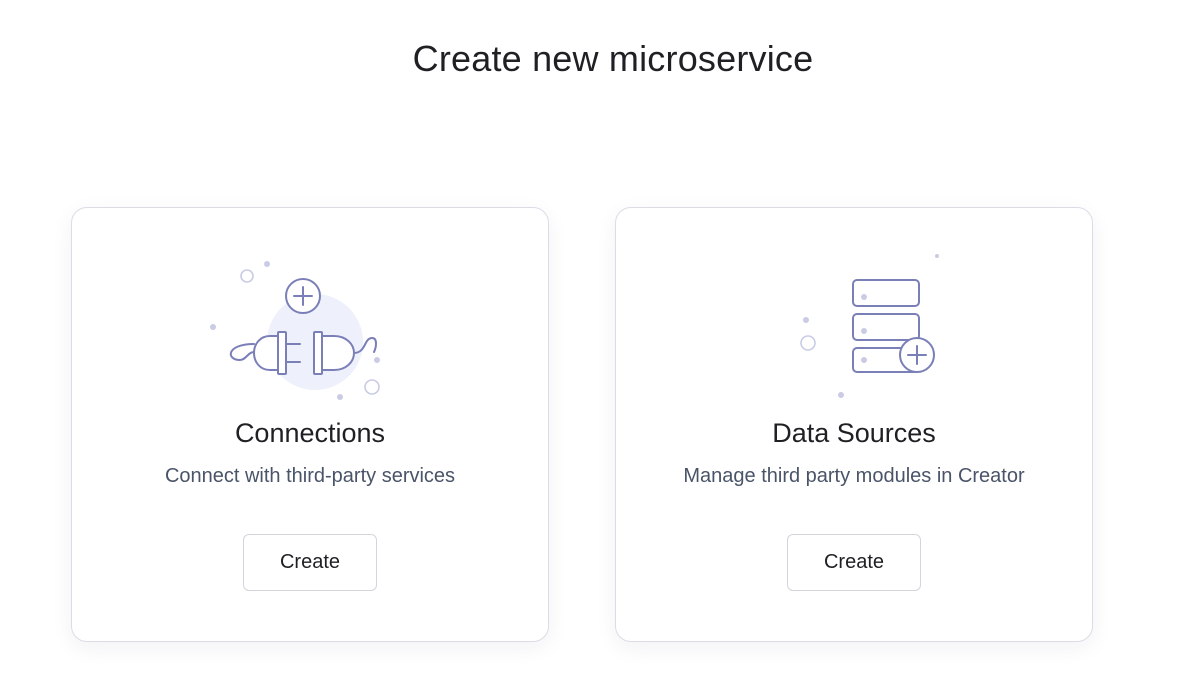 This screenshot has height=694, width=1178. What do you see at coordinates (310, 332) in the screenshot?
I see `plug-connect-icon` at bounding box center [310, 332].